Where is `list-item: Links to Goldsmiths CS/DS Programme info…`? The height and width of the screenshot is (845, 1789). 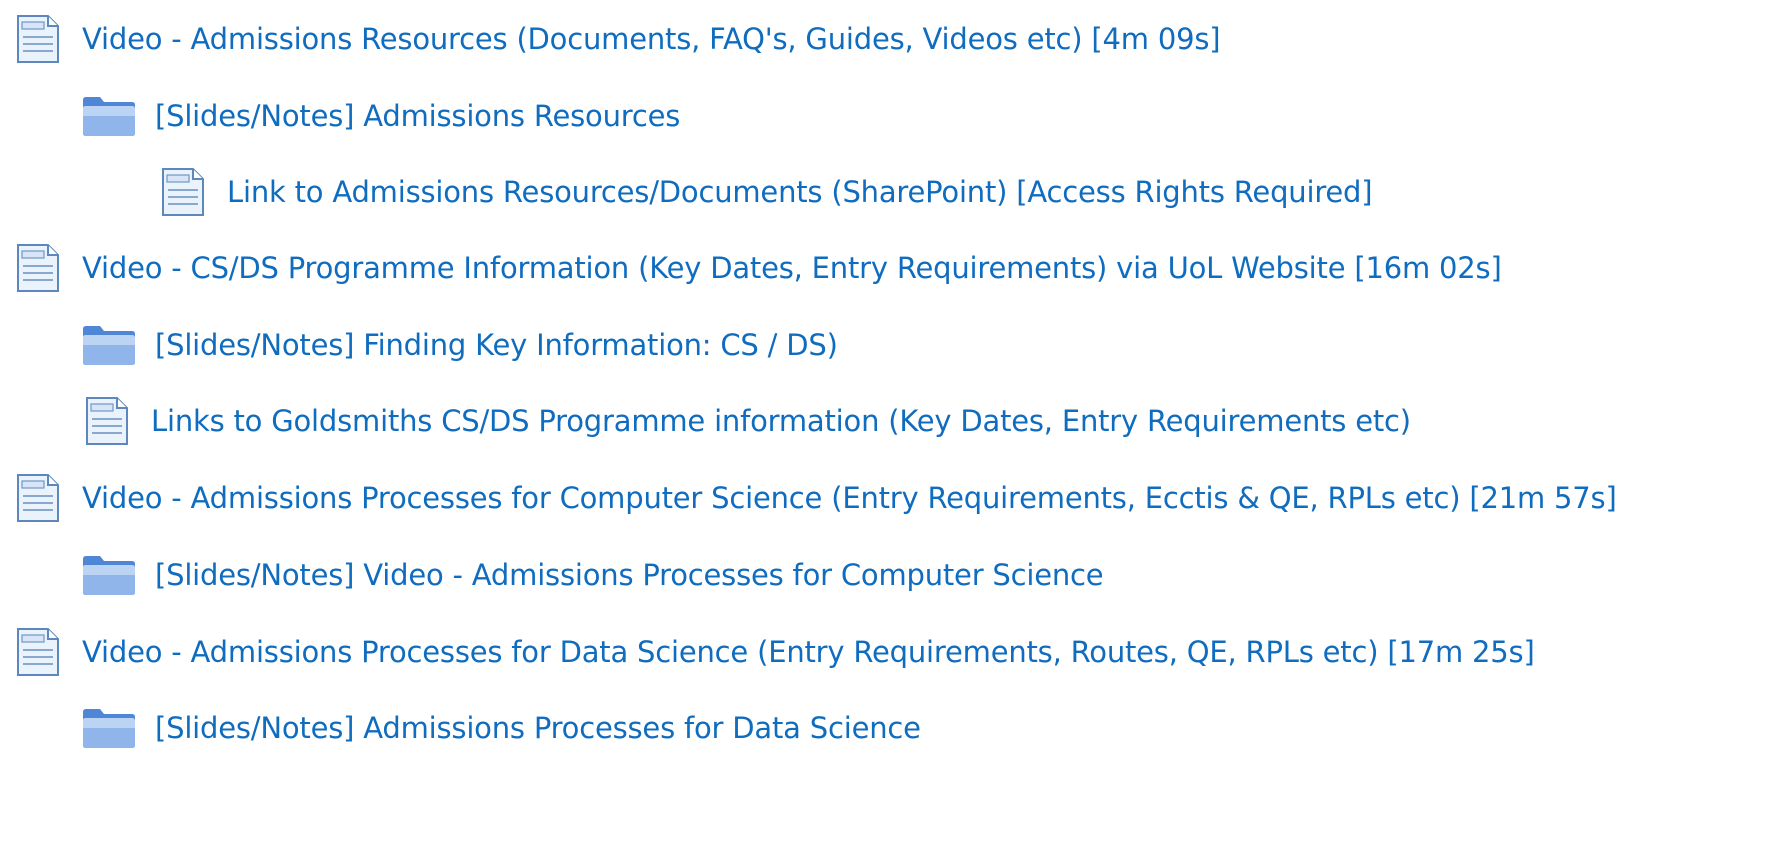
list-item: Links to Goldsmiths CS/DS Programme info… is located at coordinates (894, 421).